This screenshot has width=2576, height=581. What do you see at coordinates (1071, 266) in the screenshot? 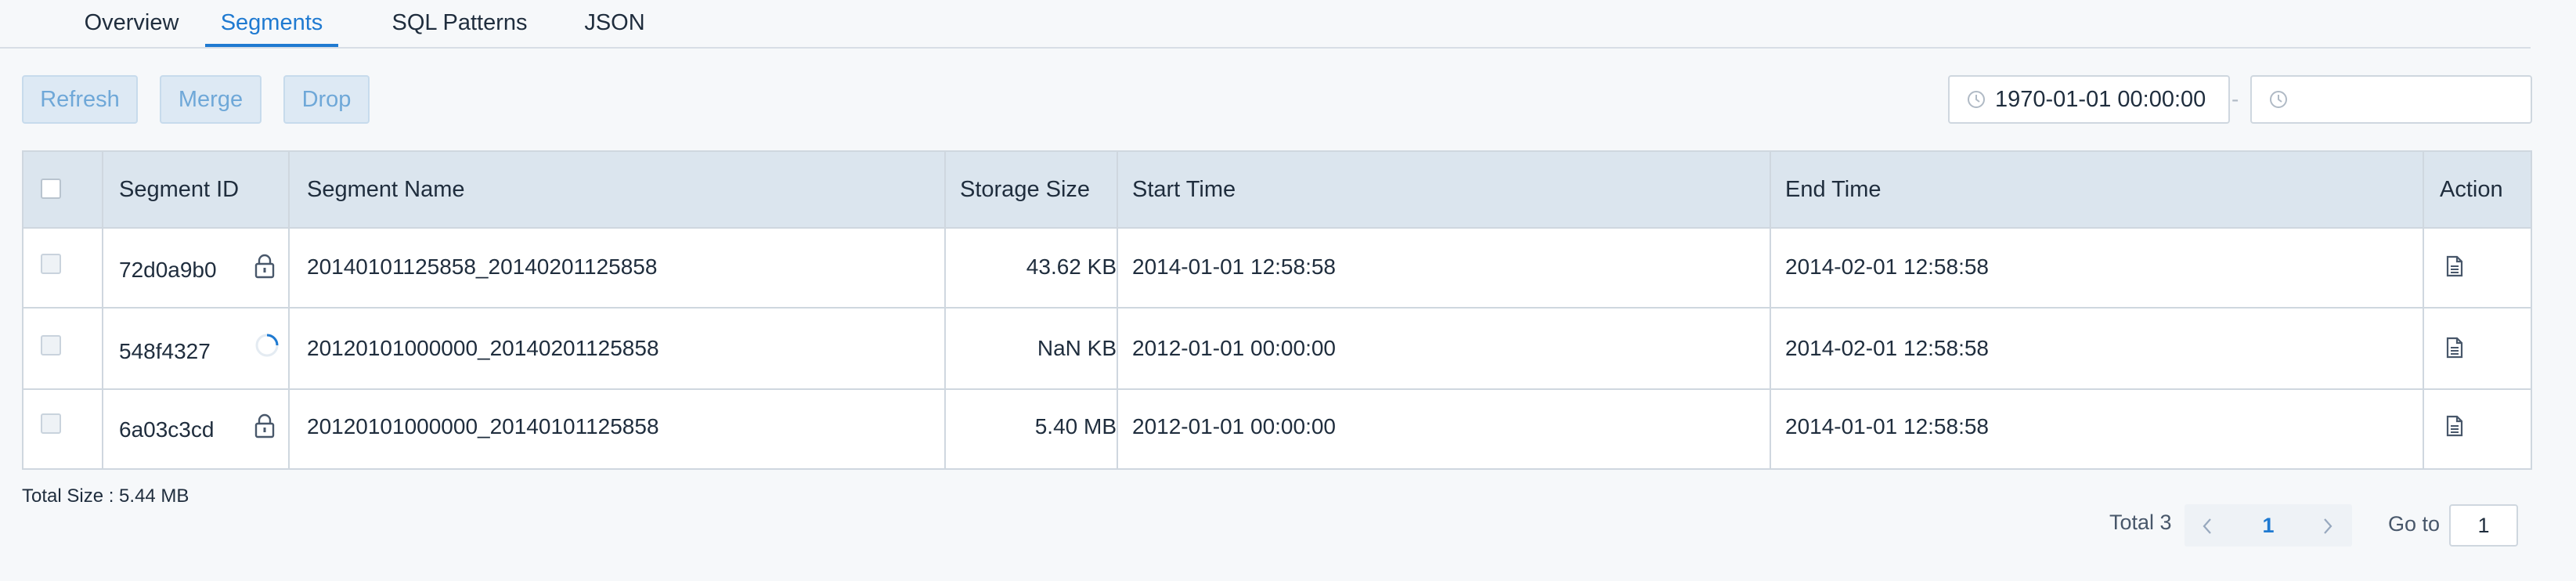
I see `storage-size: 43.62 KB` at bounding box center [1071, 266].